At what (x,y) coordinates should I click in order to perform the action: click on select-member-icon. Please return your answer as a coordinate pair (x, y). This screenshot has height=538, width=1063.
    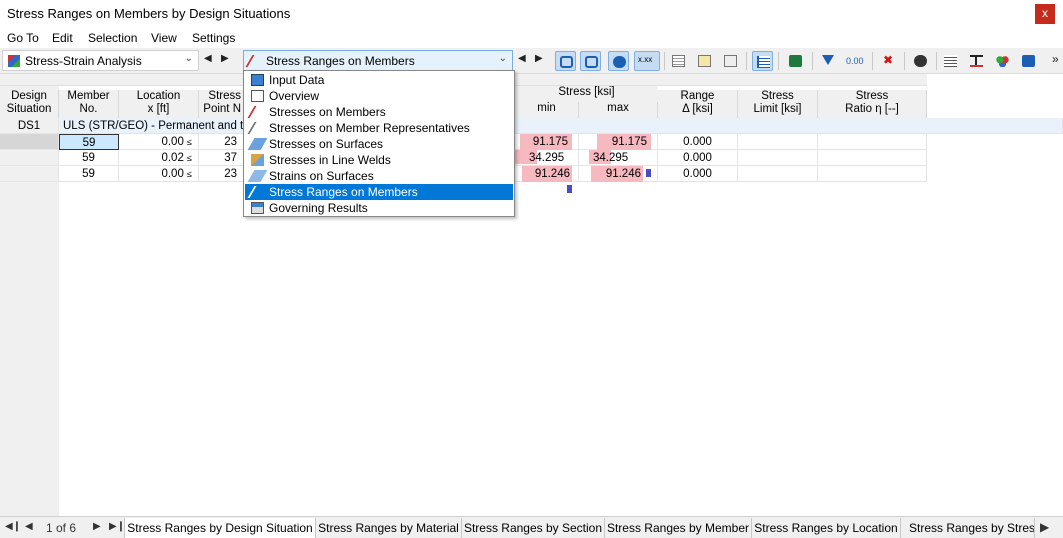
    Looking at the image, I should click on (590, 61).